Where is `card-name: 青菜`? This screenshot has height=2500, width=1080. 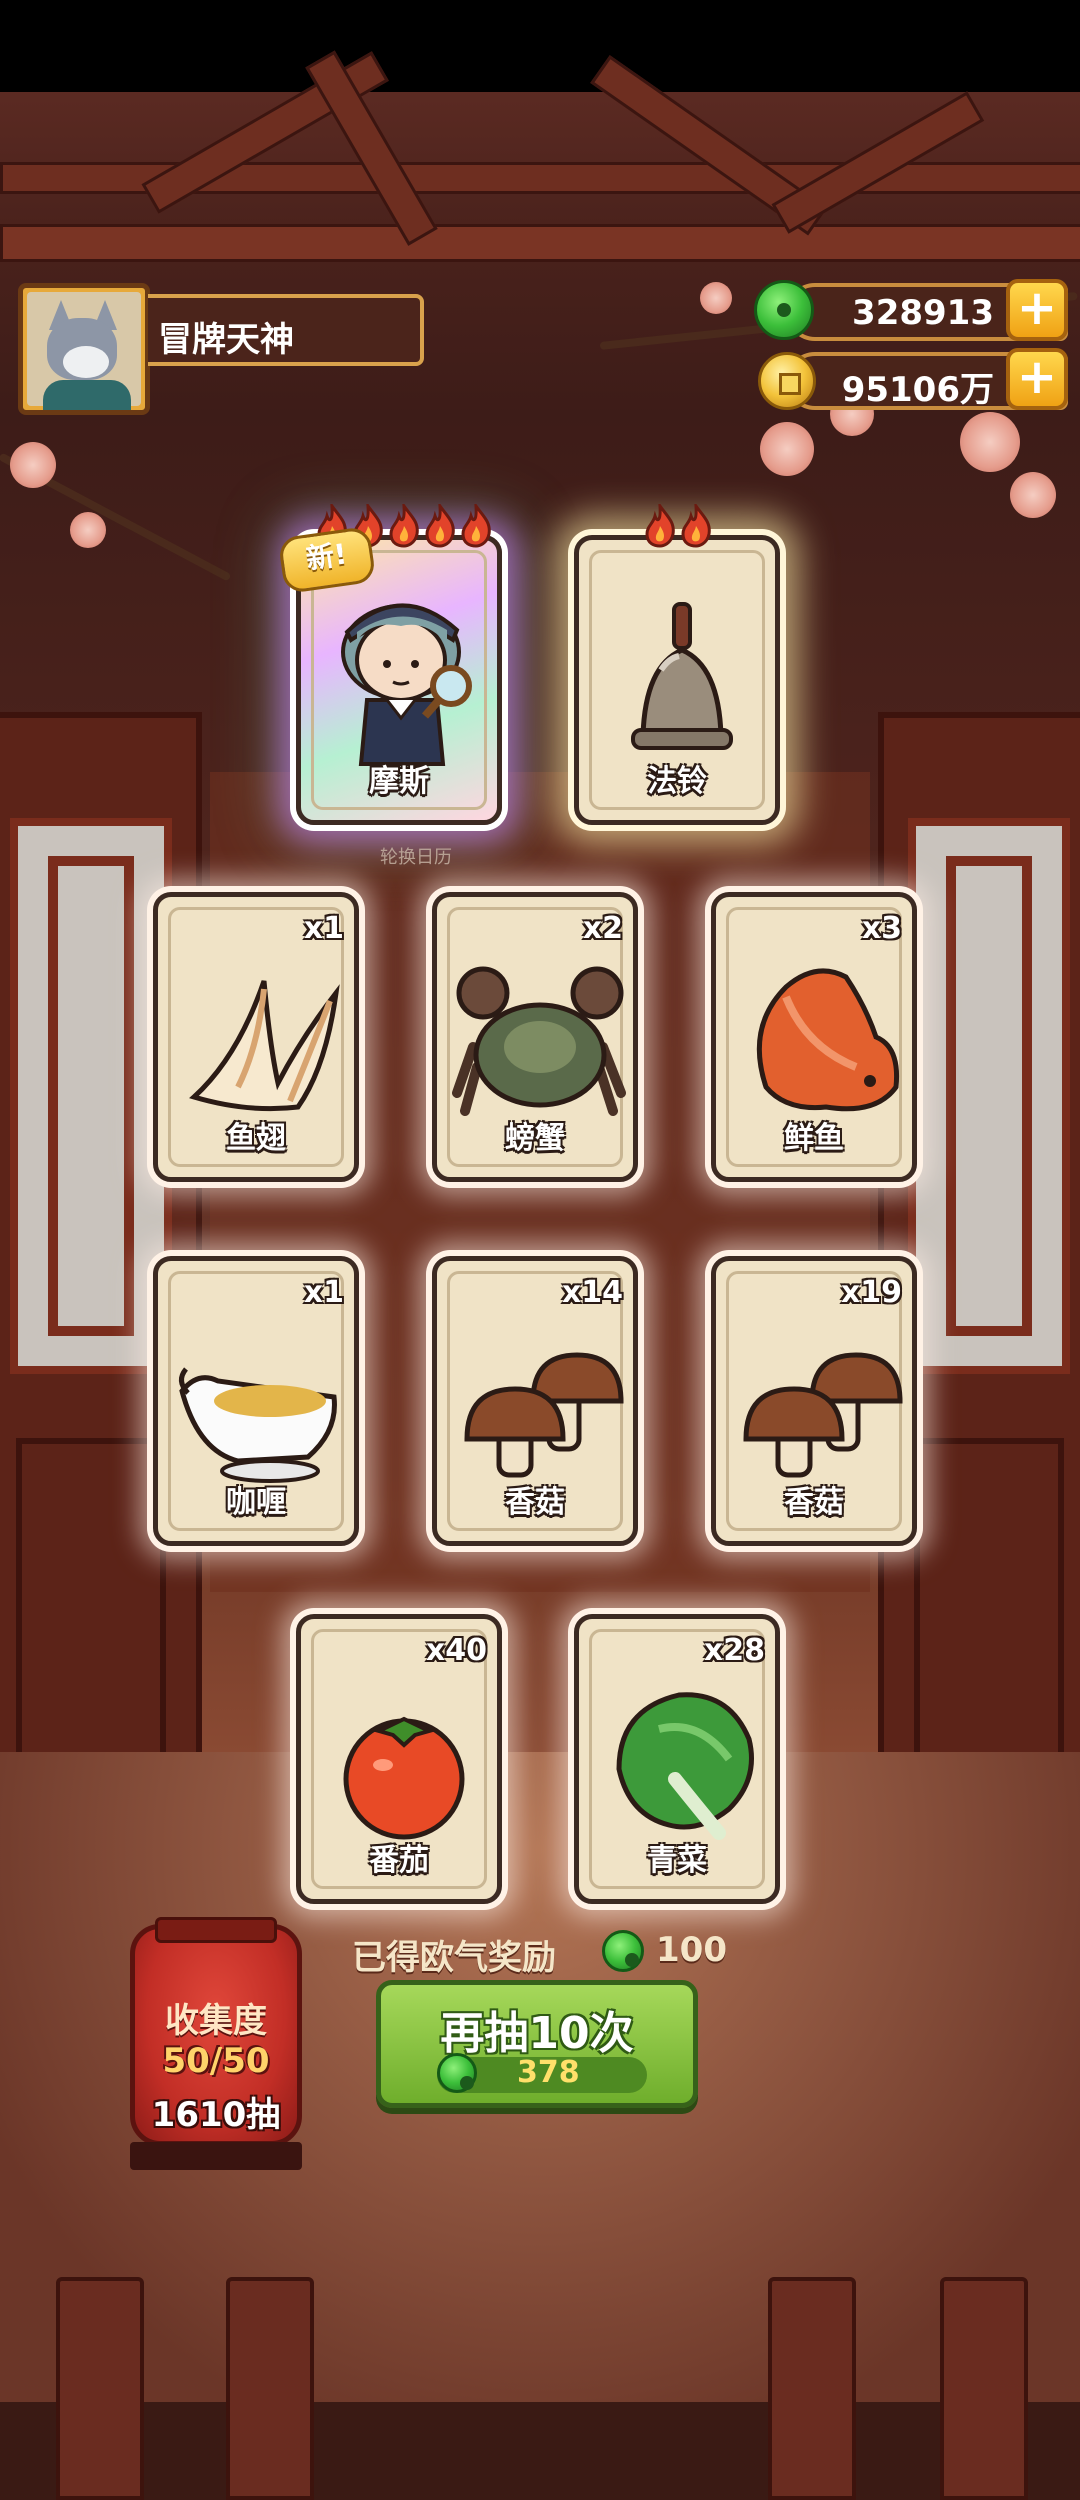 card-name: 青菜 is located at coordinates (677, 1860).